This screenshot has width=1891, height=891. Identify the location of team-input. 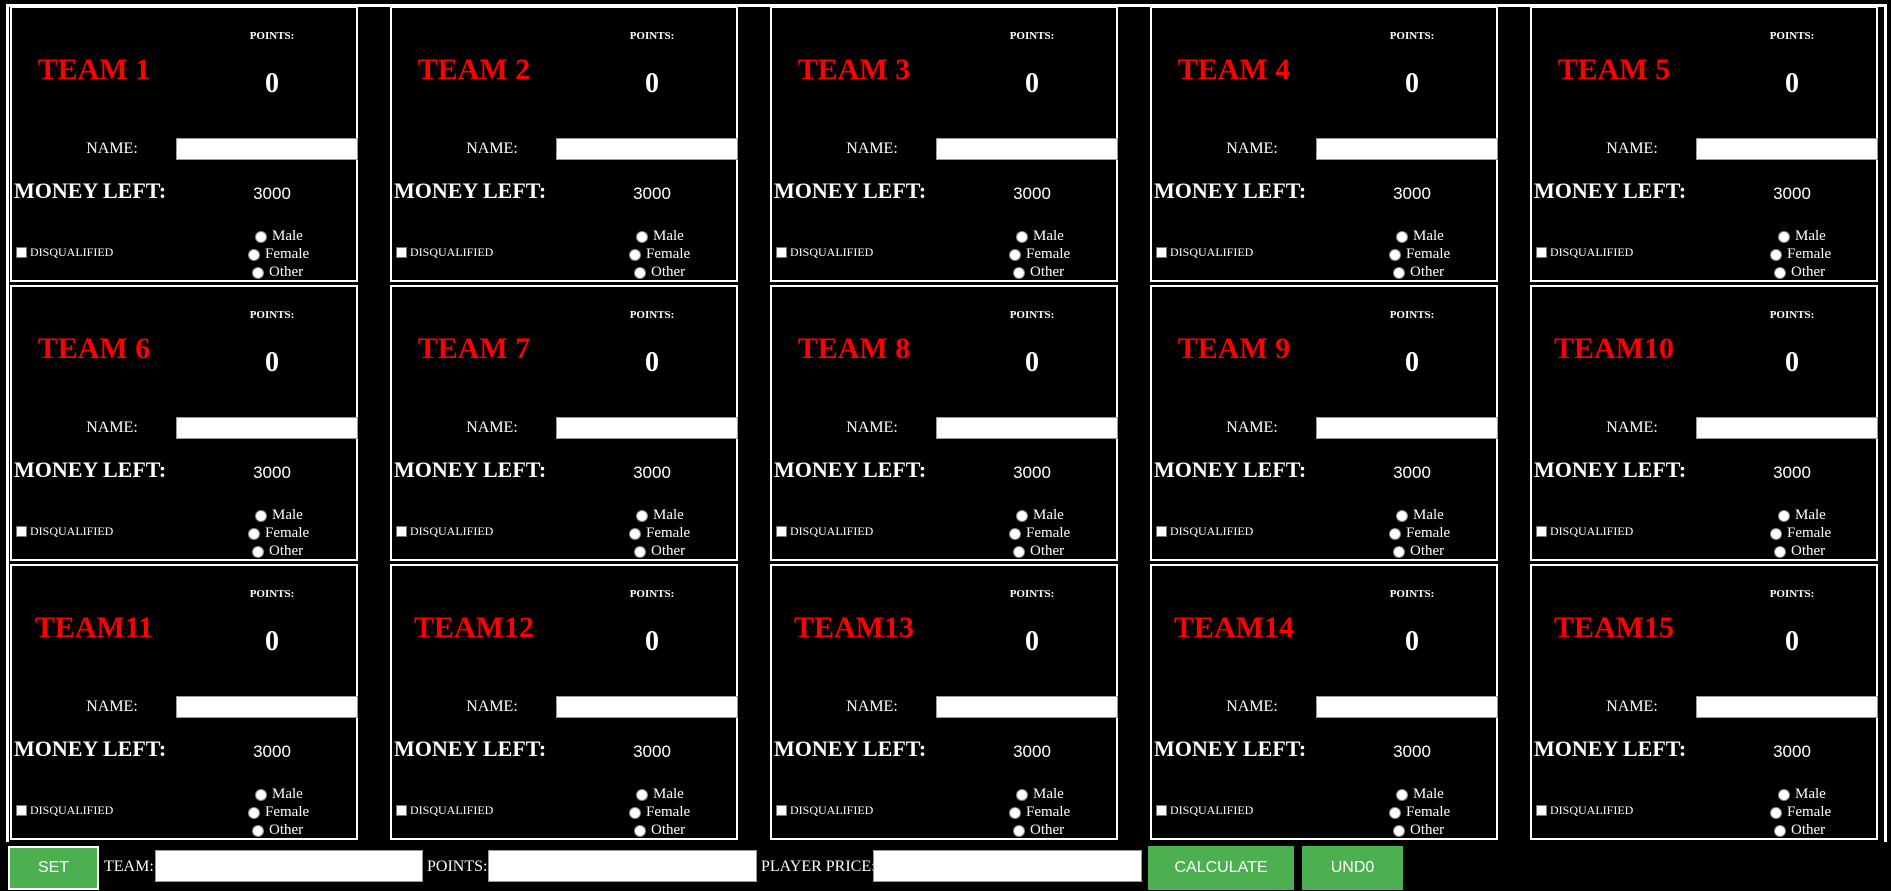
(289, 866).